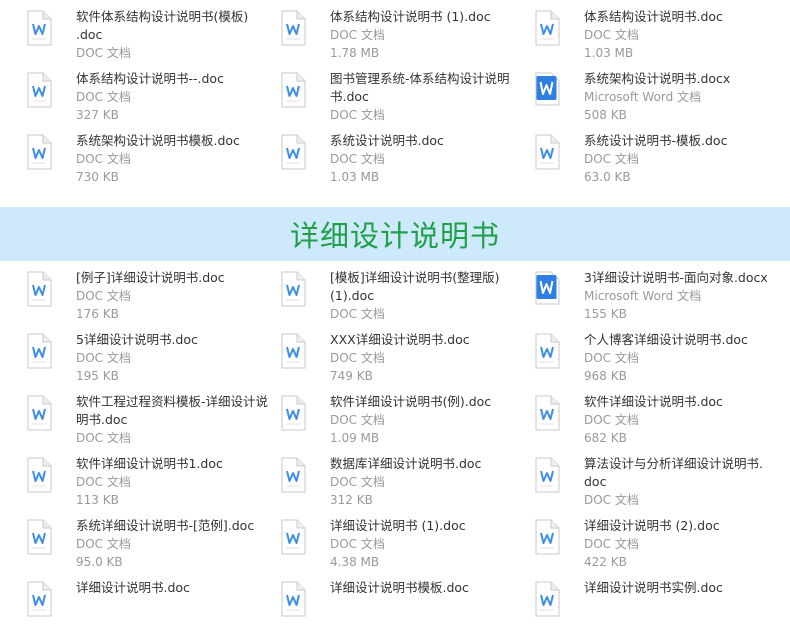 Image resolution: width=790 pixels, height=633 pixels. Describe the element at coordinates (150, 277) in the screenshot. I see `file-name: [例子]详细设计说明书.doc` at that location.